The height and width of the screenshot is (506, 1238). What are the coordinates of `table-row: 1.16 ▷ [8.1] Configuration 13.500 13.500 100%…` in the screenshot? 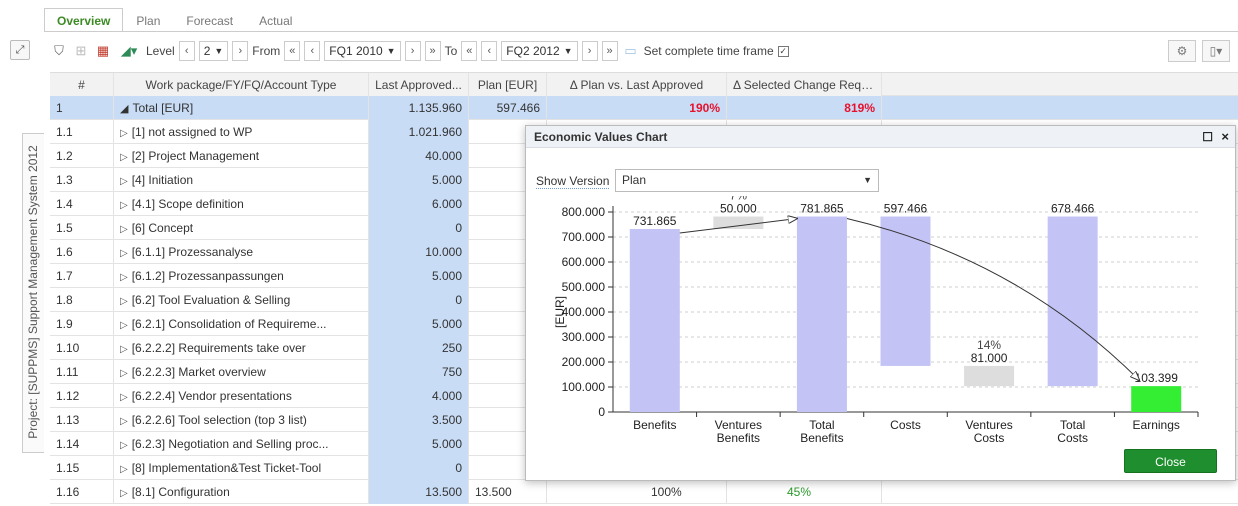 It's located at (644, 492).